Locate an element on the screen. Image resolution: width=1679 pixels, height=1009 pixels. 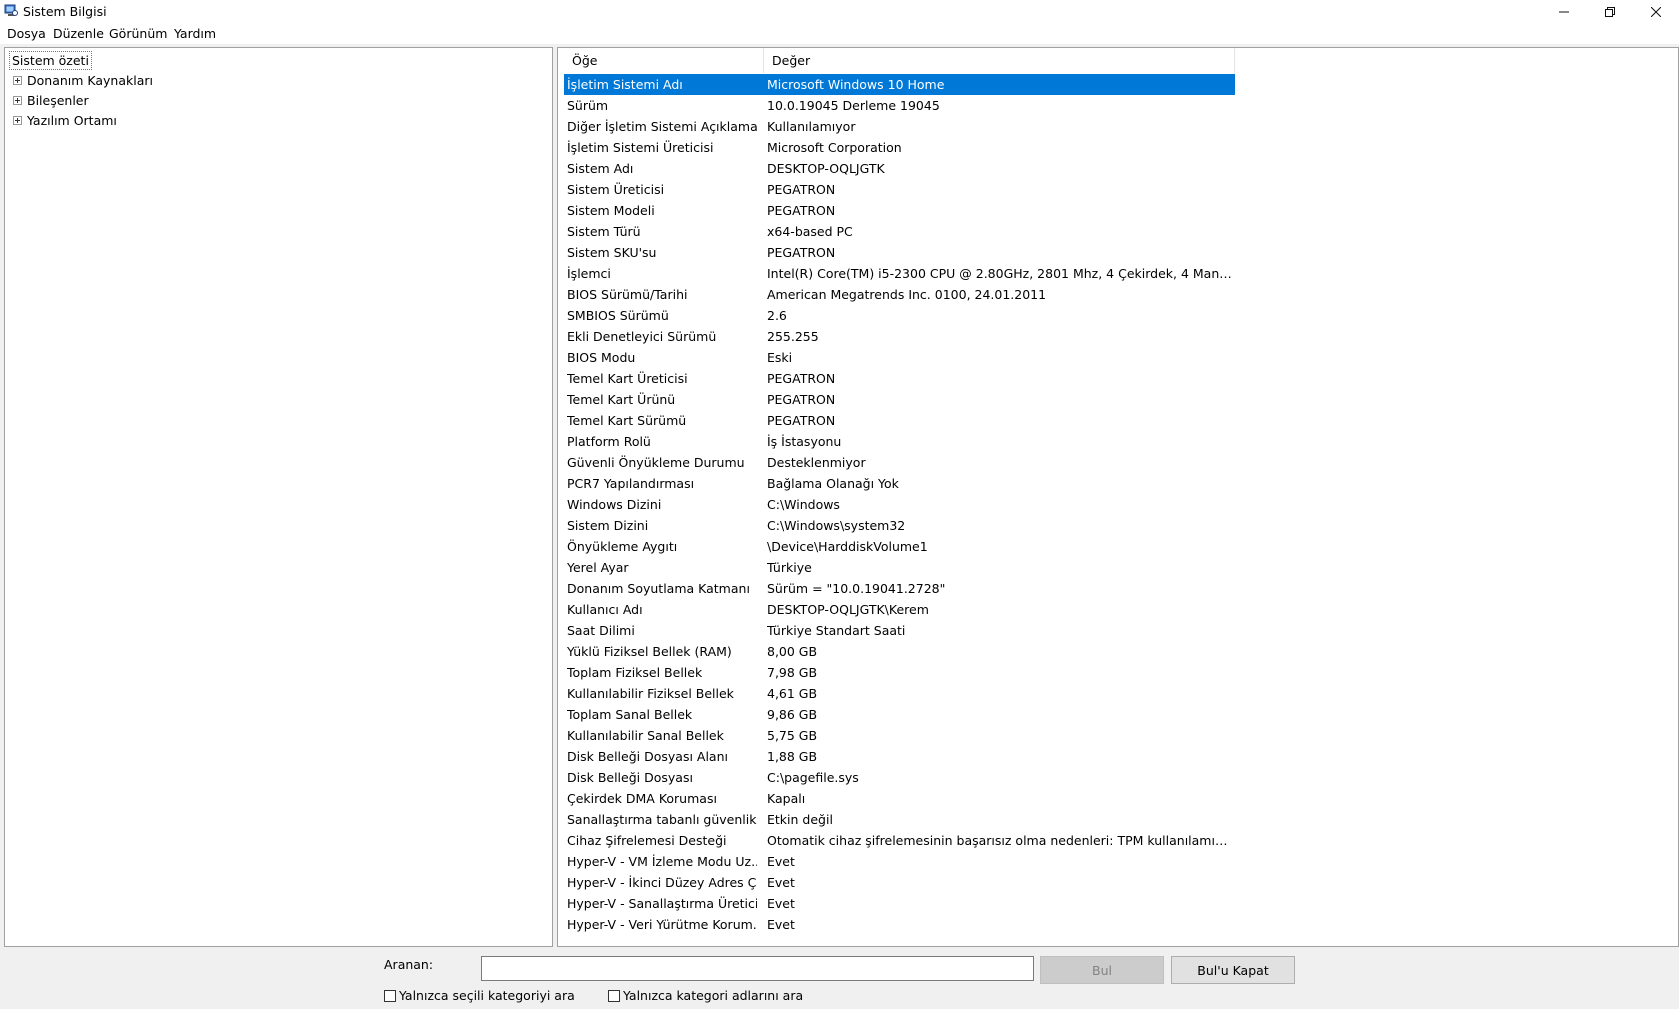
tree-item-hardware-resources: Donanım Kaynakları is located at coordinates (83, 80).